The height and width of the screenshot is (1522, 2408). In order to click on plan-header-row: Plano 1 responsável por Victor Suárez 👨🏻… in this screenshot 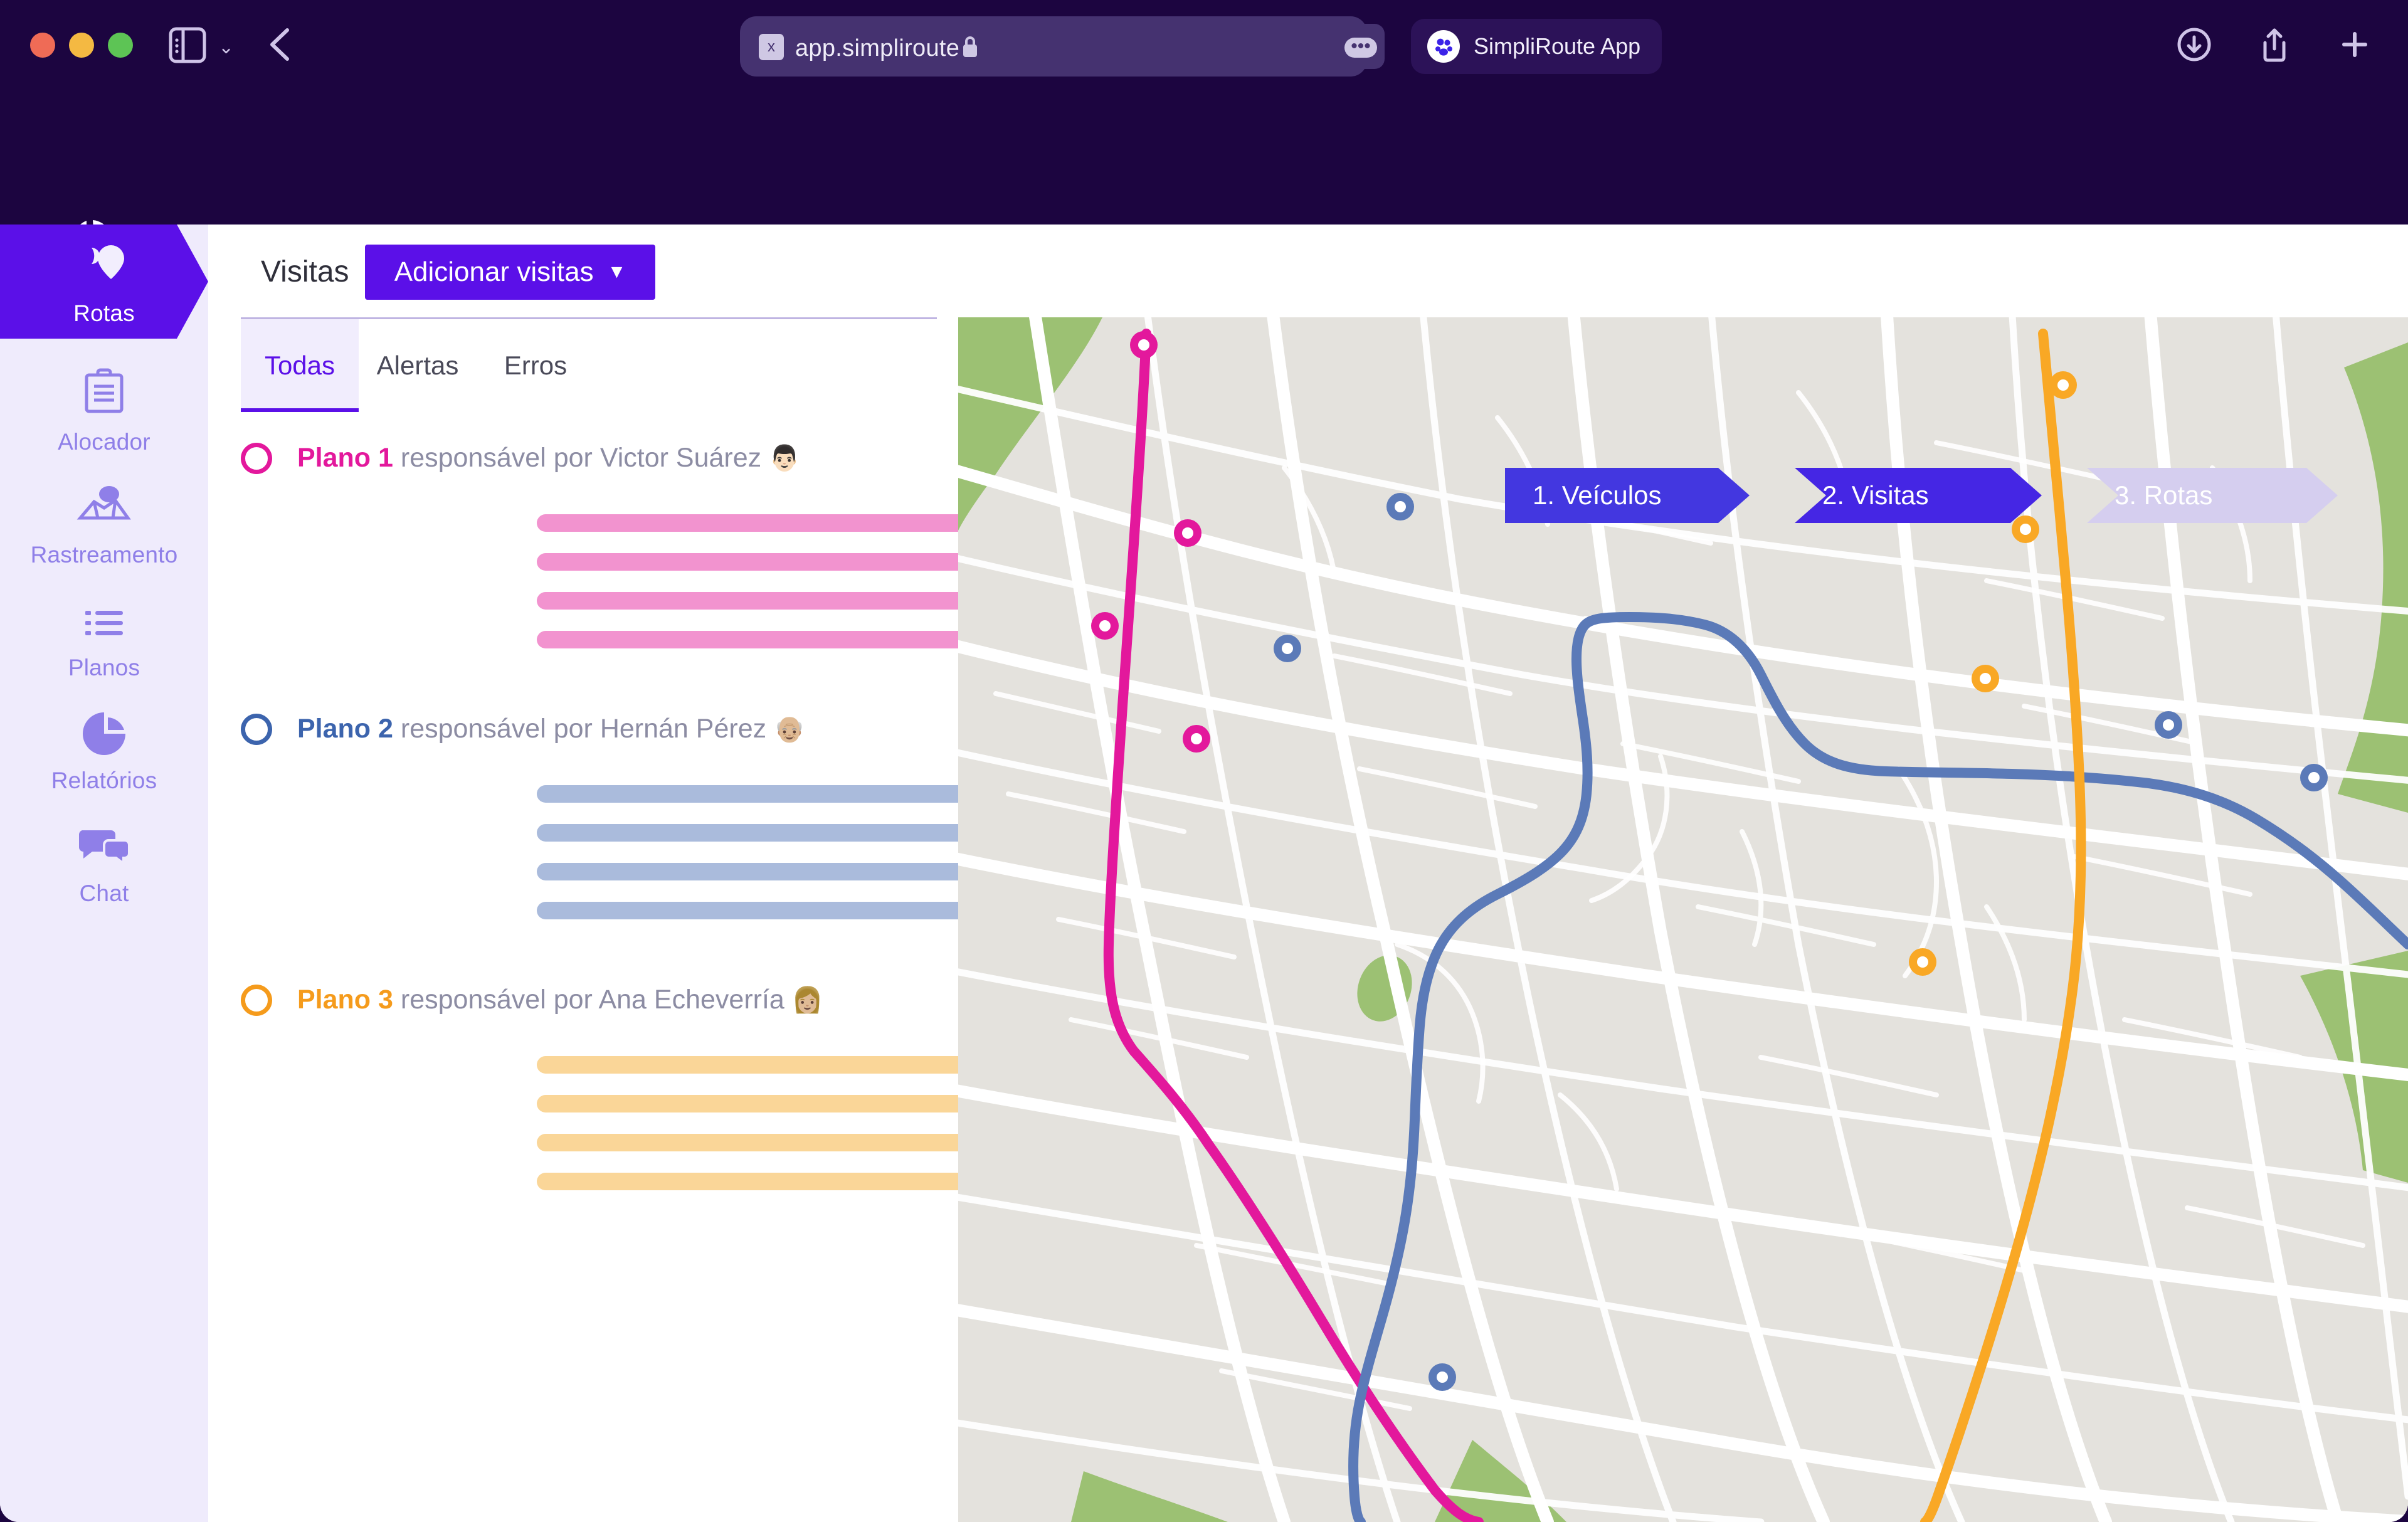, I will do `click(660, 465)`.